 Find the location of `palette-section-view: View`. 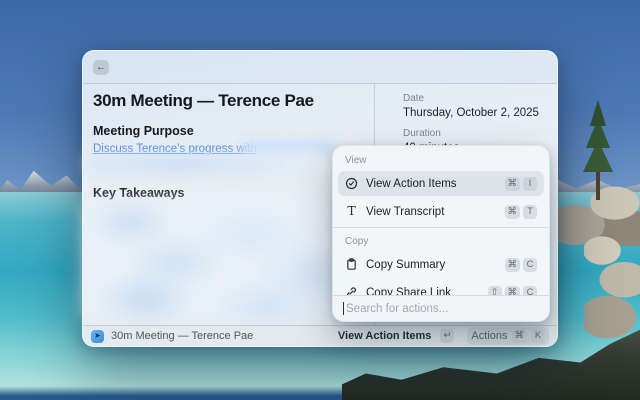

palette-section-view: View is located at coordinates (356, 160).